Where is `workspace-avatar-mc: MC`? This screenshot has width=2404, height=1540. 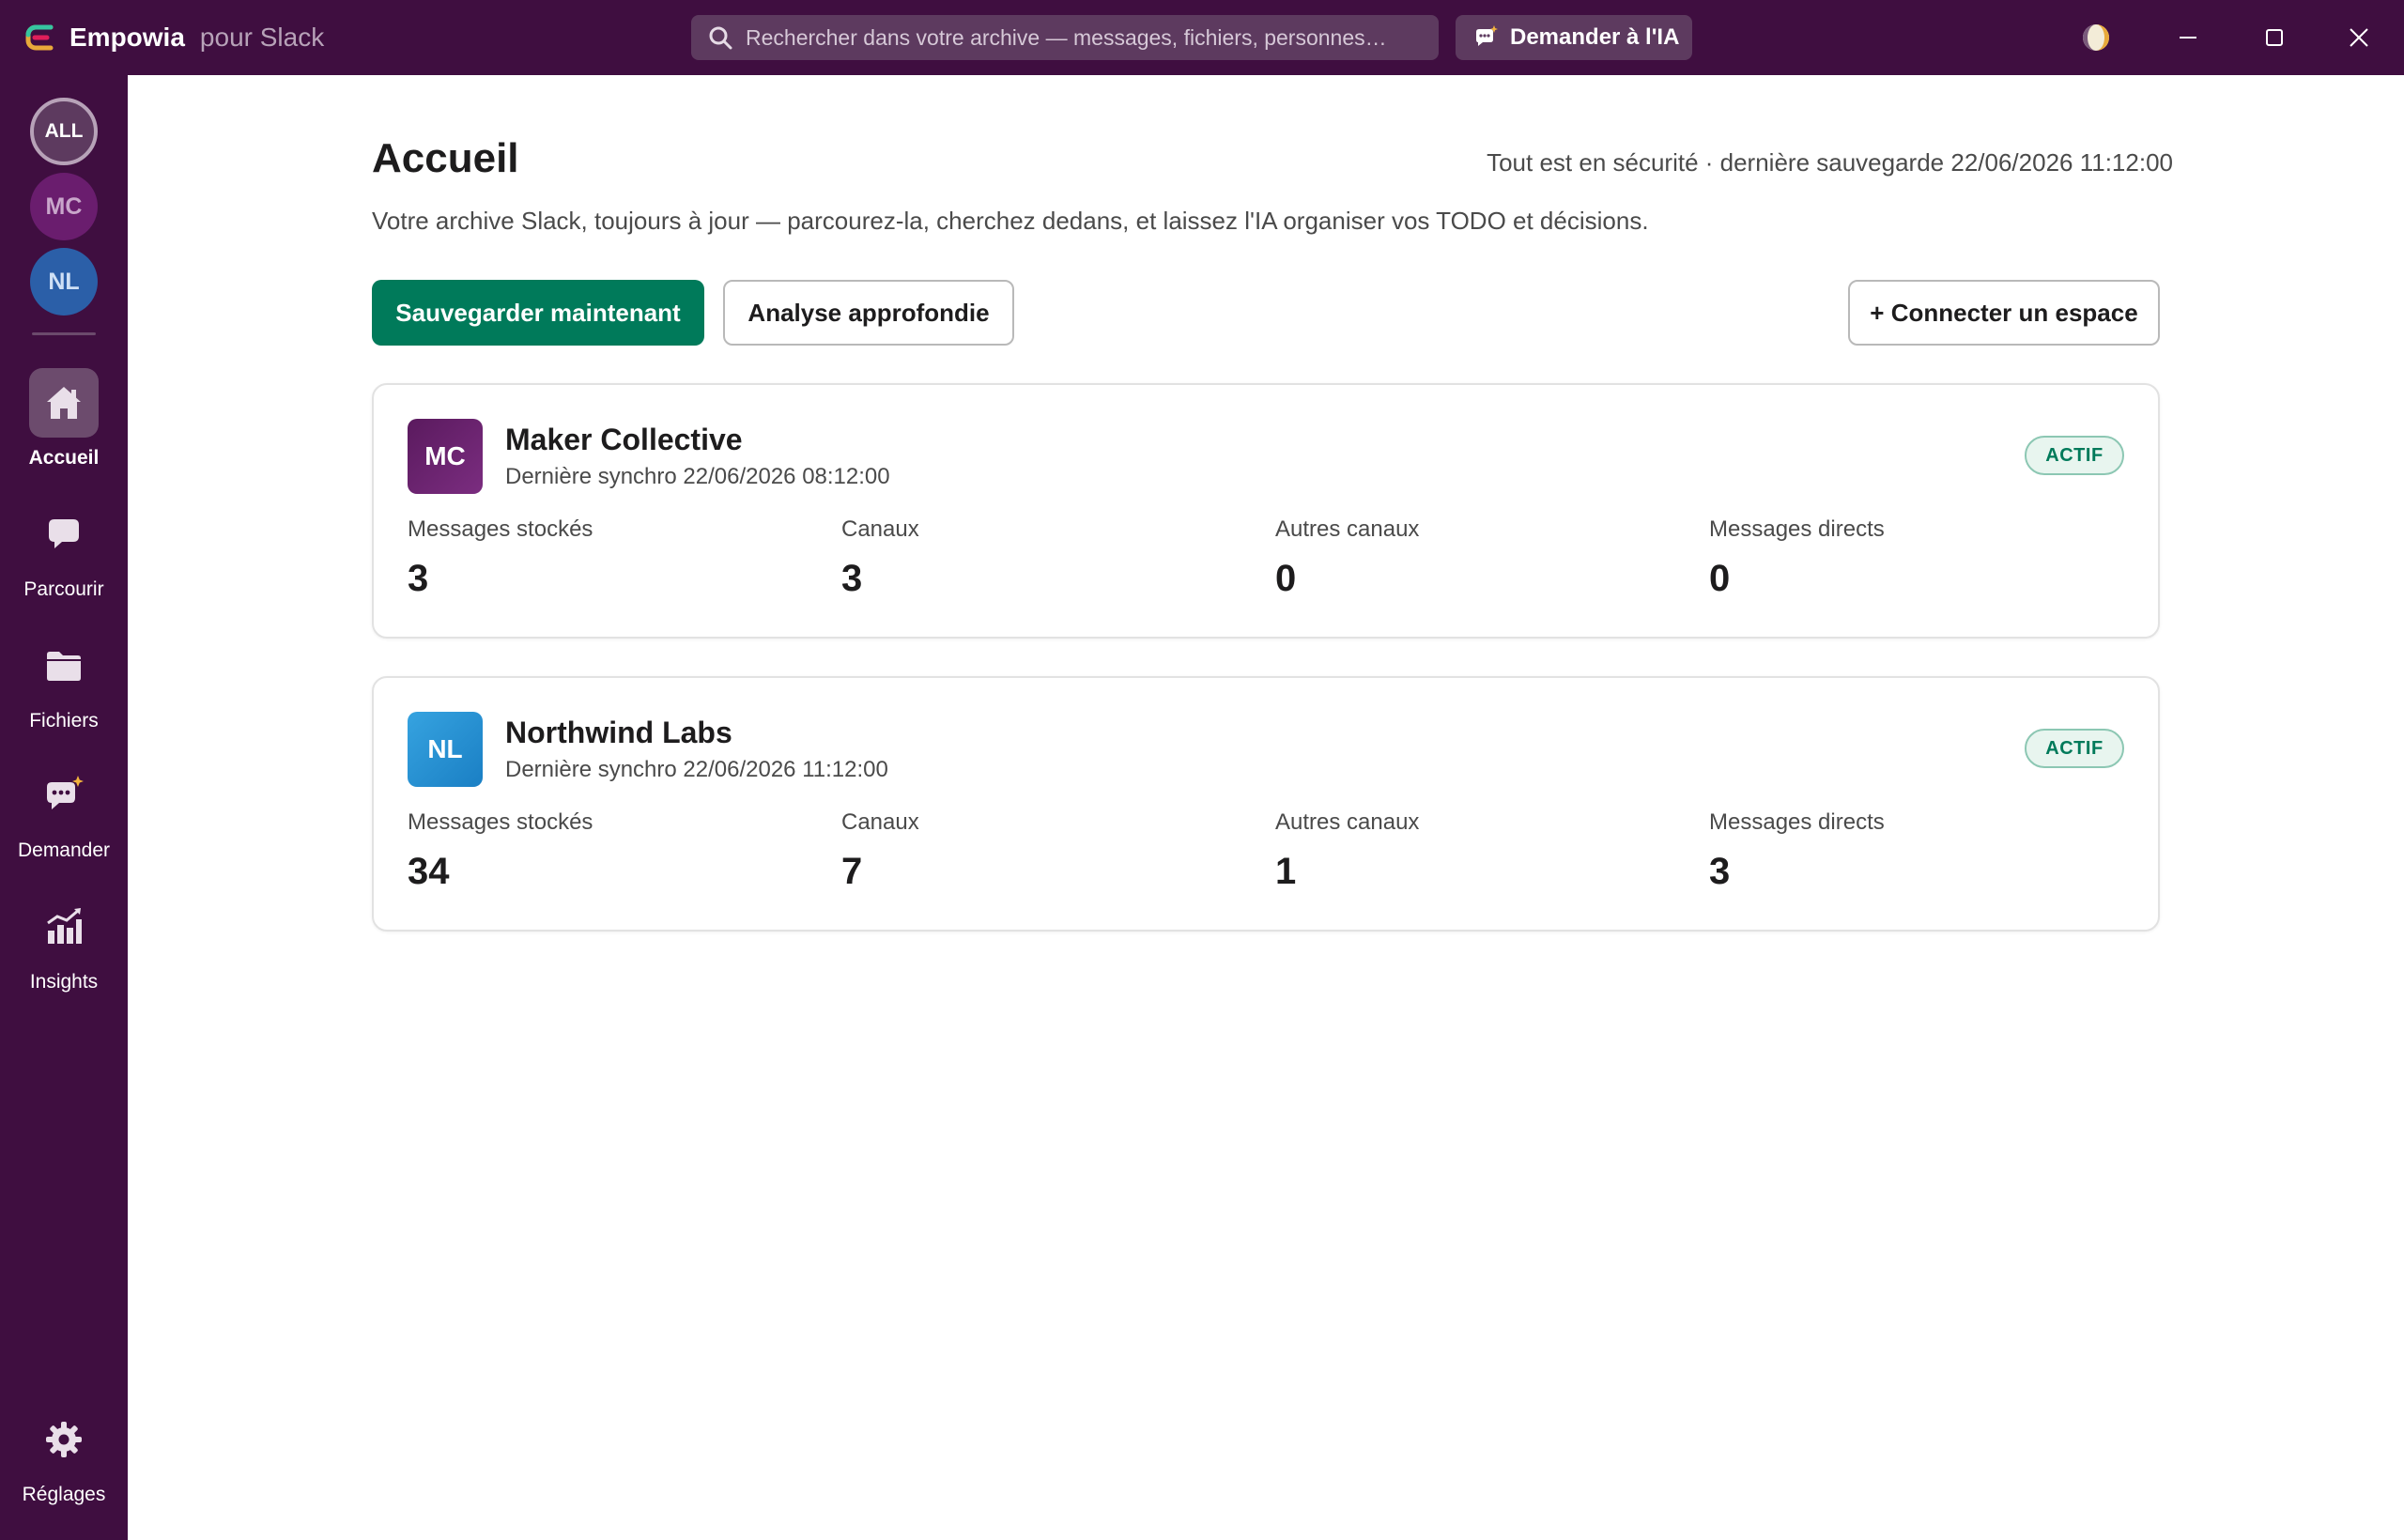
workspace-avatar-mc: MC is located at coordinates (64, 206).